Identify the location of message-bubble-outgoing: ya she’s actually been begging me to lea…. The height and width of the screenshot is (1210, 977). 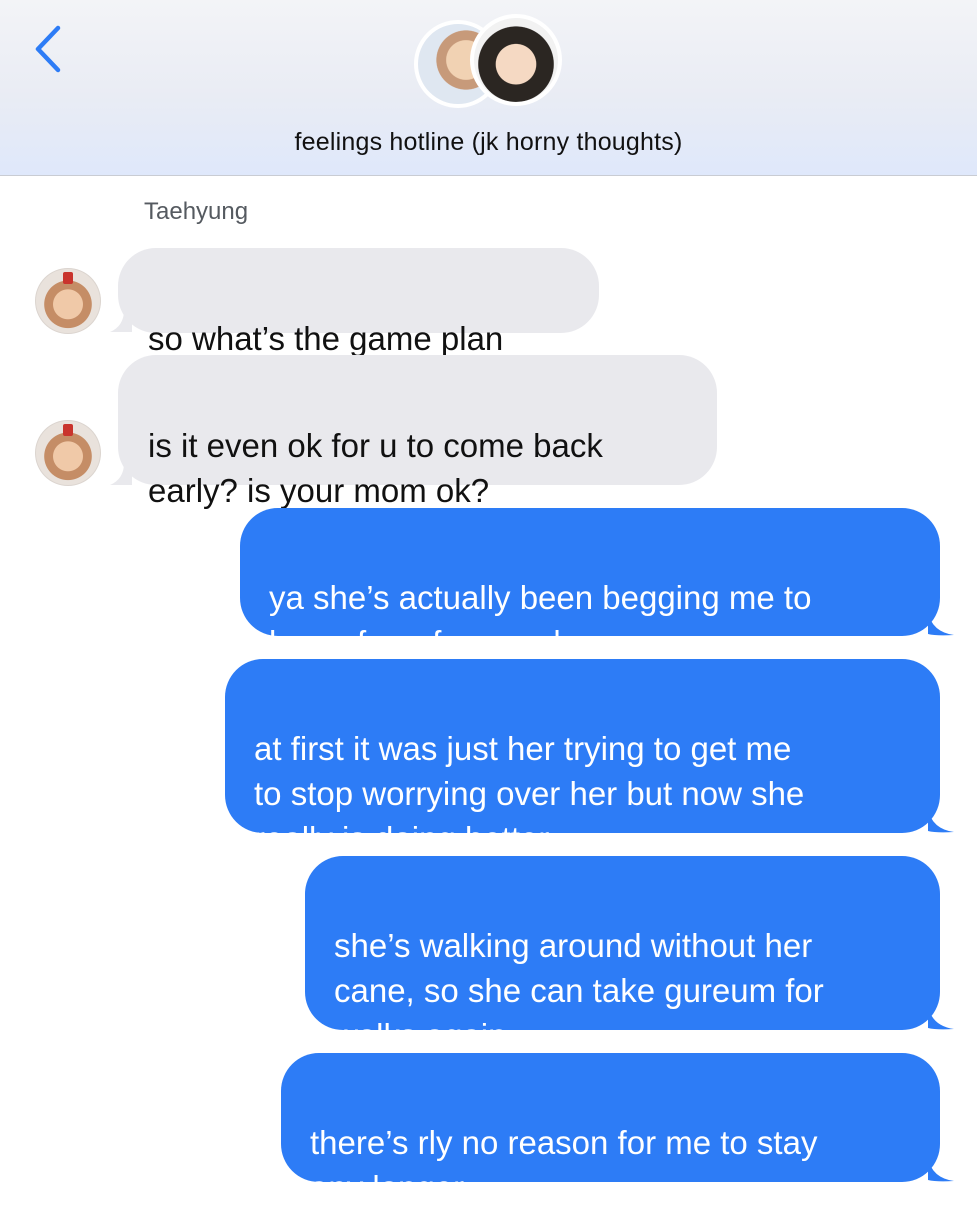
(590, 584).